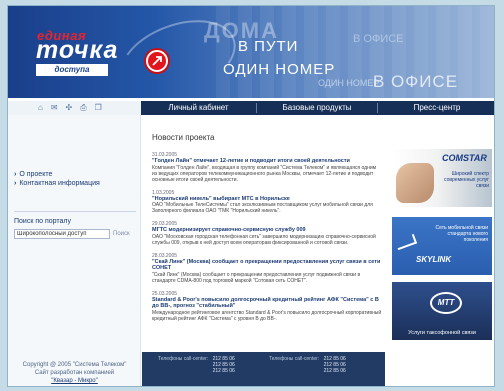  Describe the element at coordinates (446, 303) in the screenshot. I see `mtt-logo: МТТ` at that location.